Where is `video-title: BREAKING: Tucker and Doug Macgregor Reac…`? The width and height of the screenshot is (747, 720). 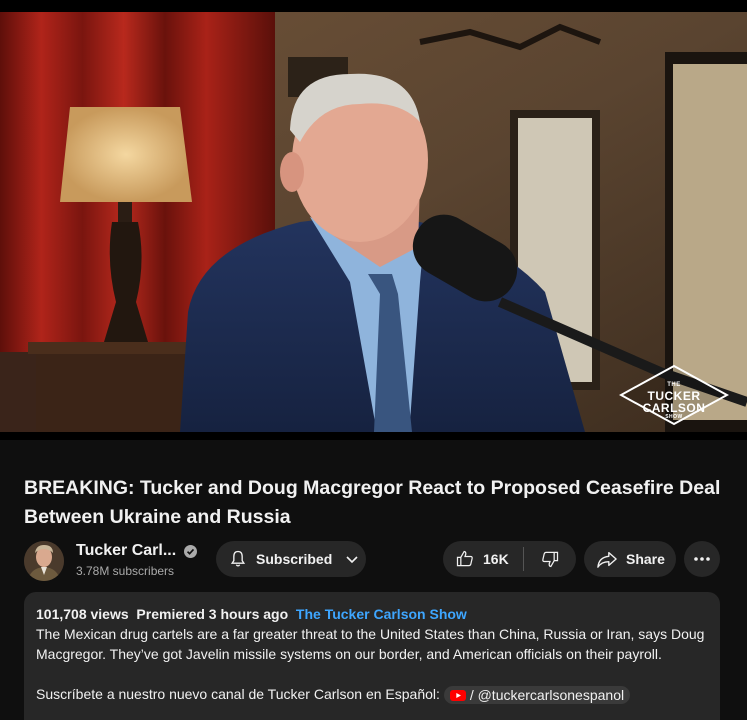
video-title: BREAKING: Tucker and Doug Macgregor Reac… is located at coordinates (372, 502).